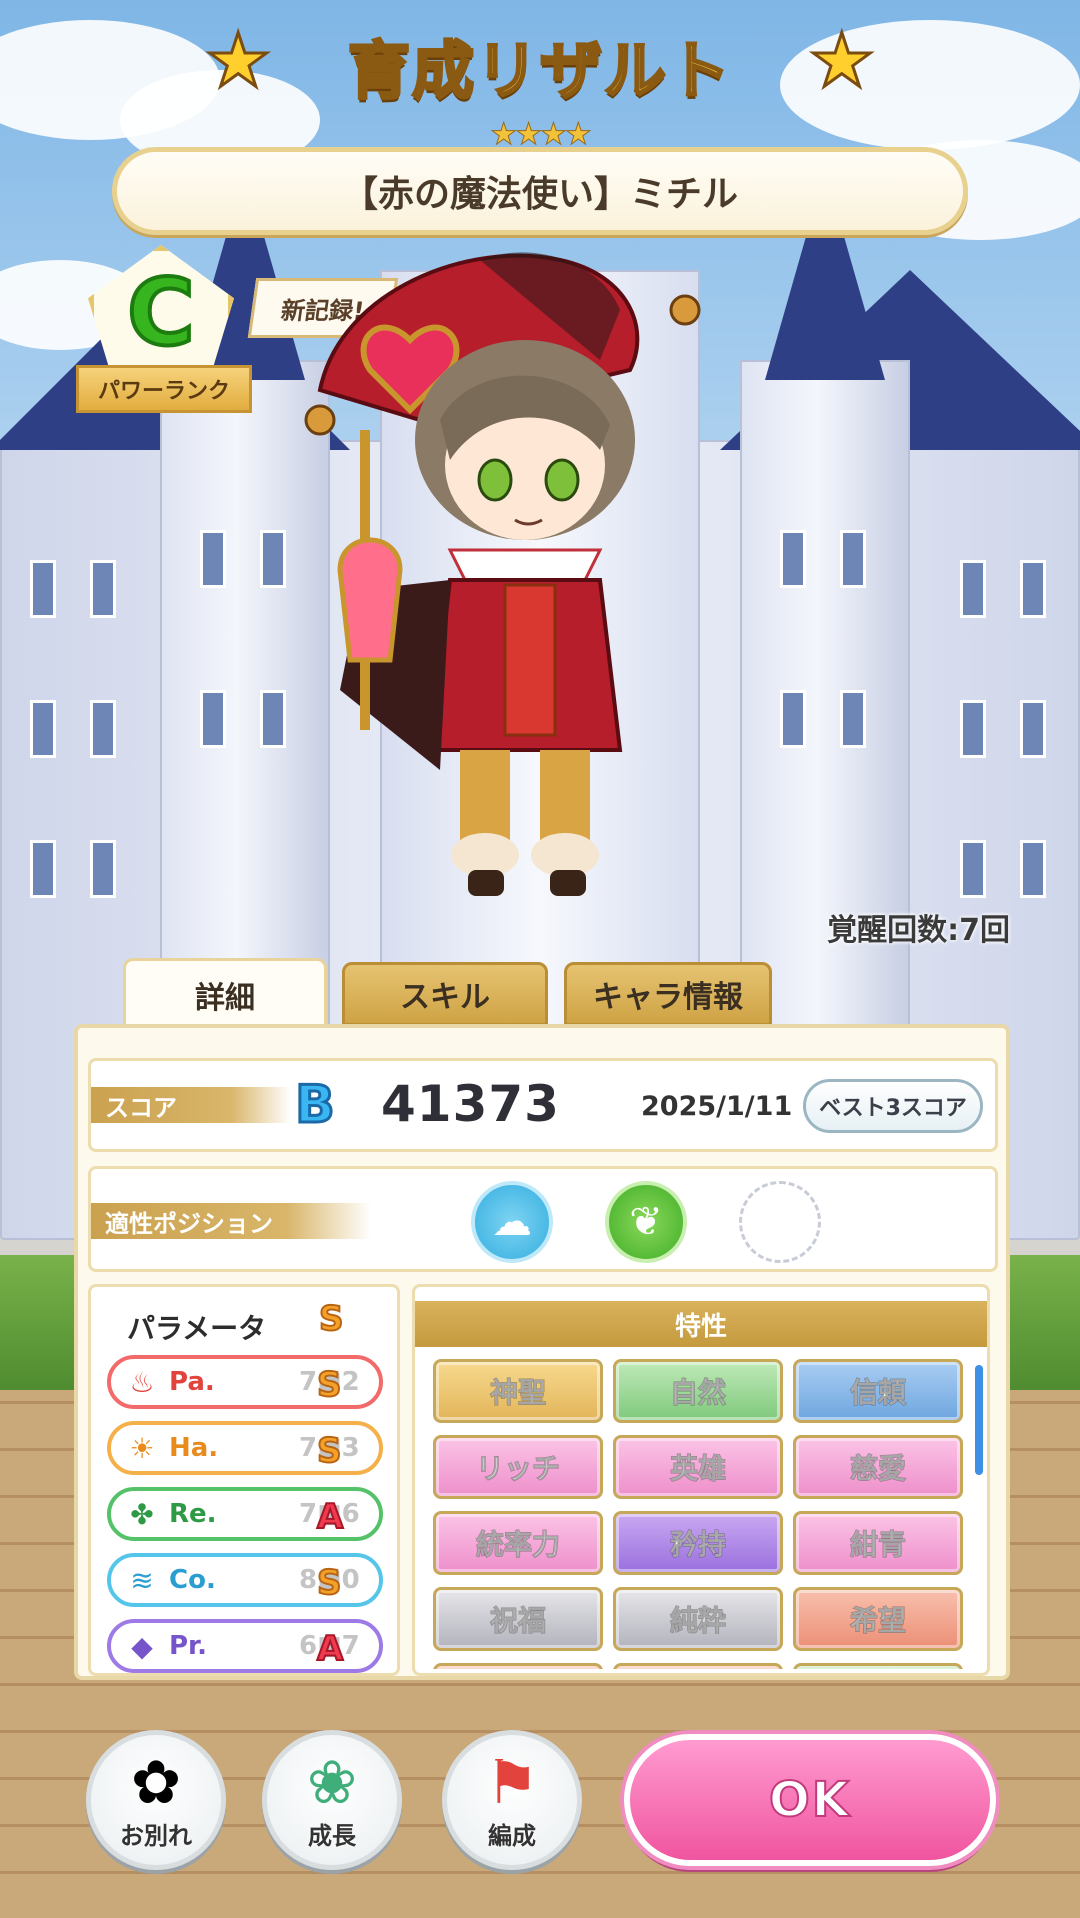 This screenshot has width=1080, height=1918. I want to click on score-date: 2025/1/11, so click(717, 1106).